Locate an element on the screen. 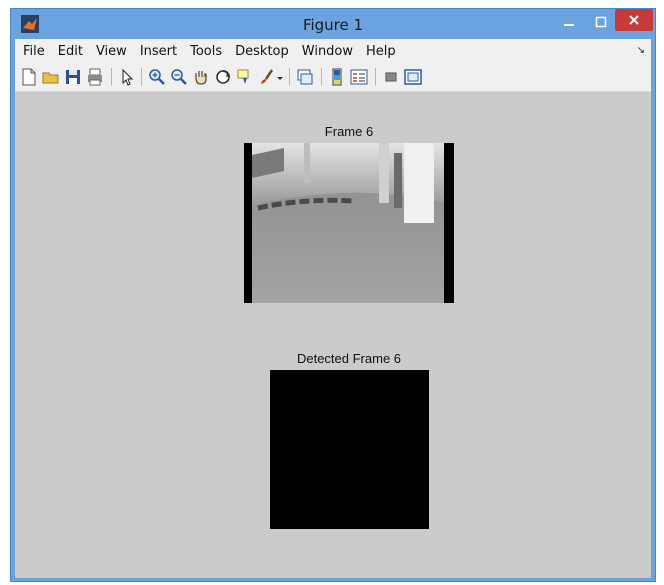  menu-desktop: Desktop is located at coordinates (262, 51).